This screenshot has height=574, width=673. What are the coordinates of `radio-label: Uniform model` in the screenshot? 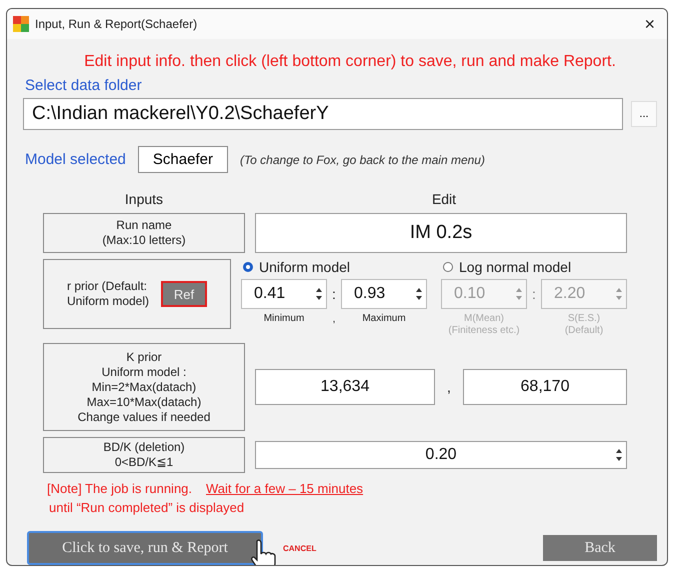 It's located at (304, 267).